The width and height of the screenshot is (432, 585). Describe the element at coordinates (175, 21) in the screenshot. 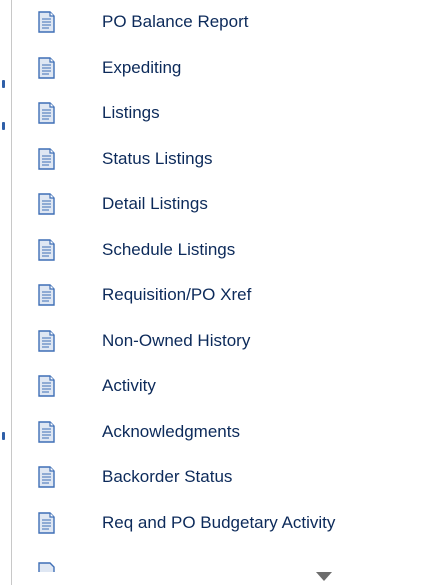

I see `report-menu-item-label: PO Balance Report` at that location.